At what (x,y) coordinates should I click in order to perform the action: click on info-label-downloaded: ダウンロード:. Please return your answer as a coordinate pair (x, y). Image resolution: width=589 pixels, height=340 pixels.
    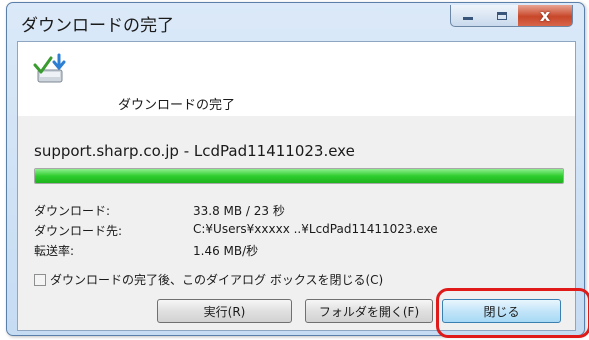
    Looking at the image, I should click on (72, 211).